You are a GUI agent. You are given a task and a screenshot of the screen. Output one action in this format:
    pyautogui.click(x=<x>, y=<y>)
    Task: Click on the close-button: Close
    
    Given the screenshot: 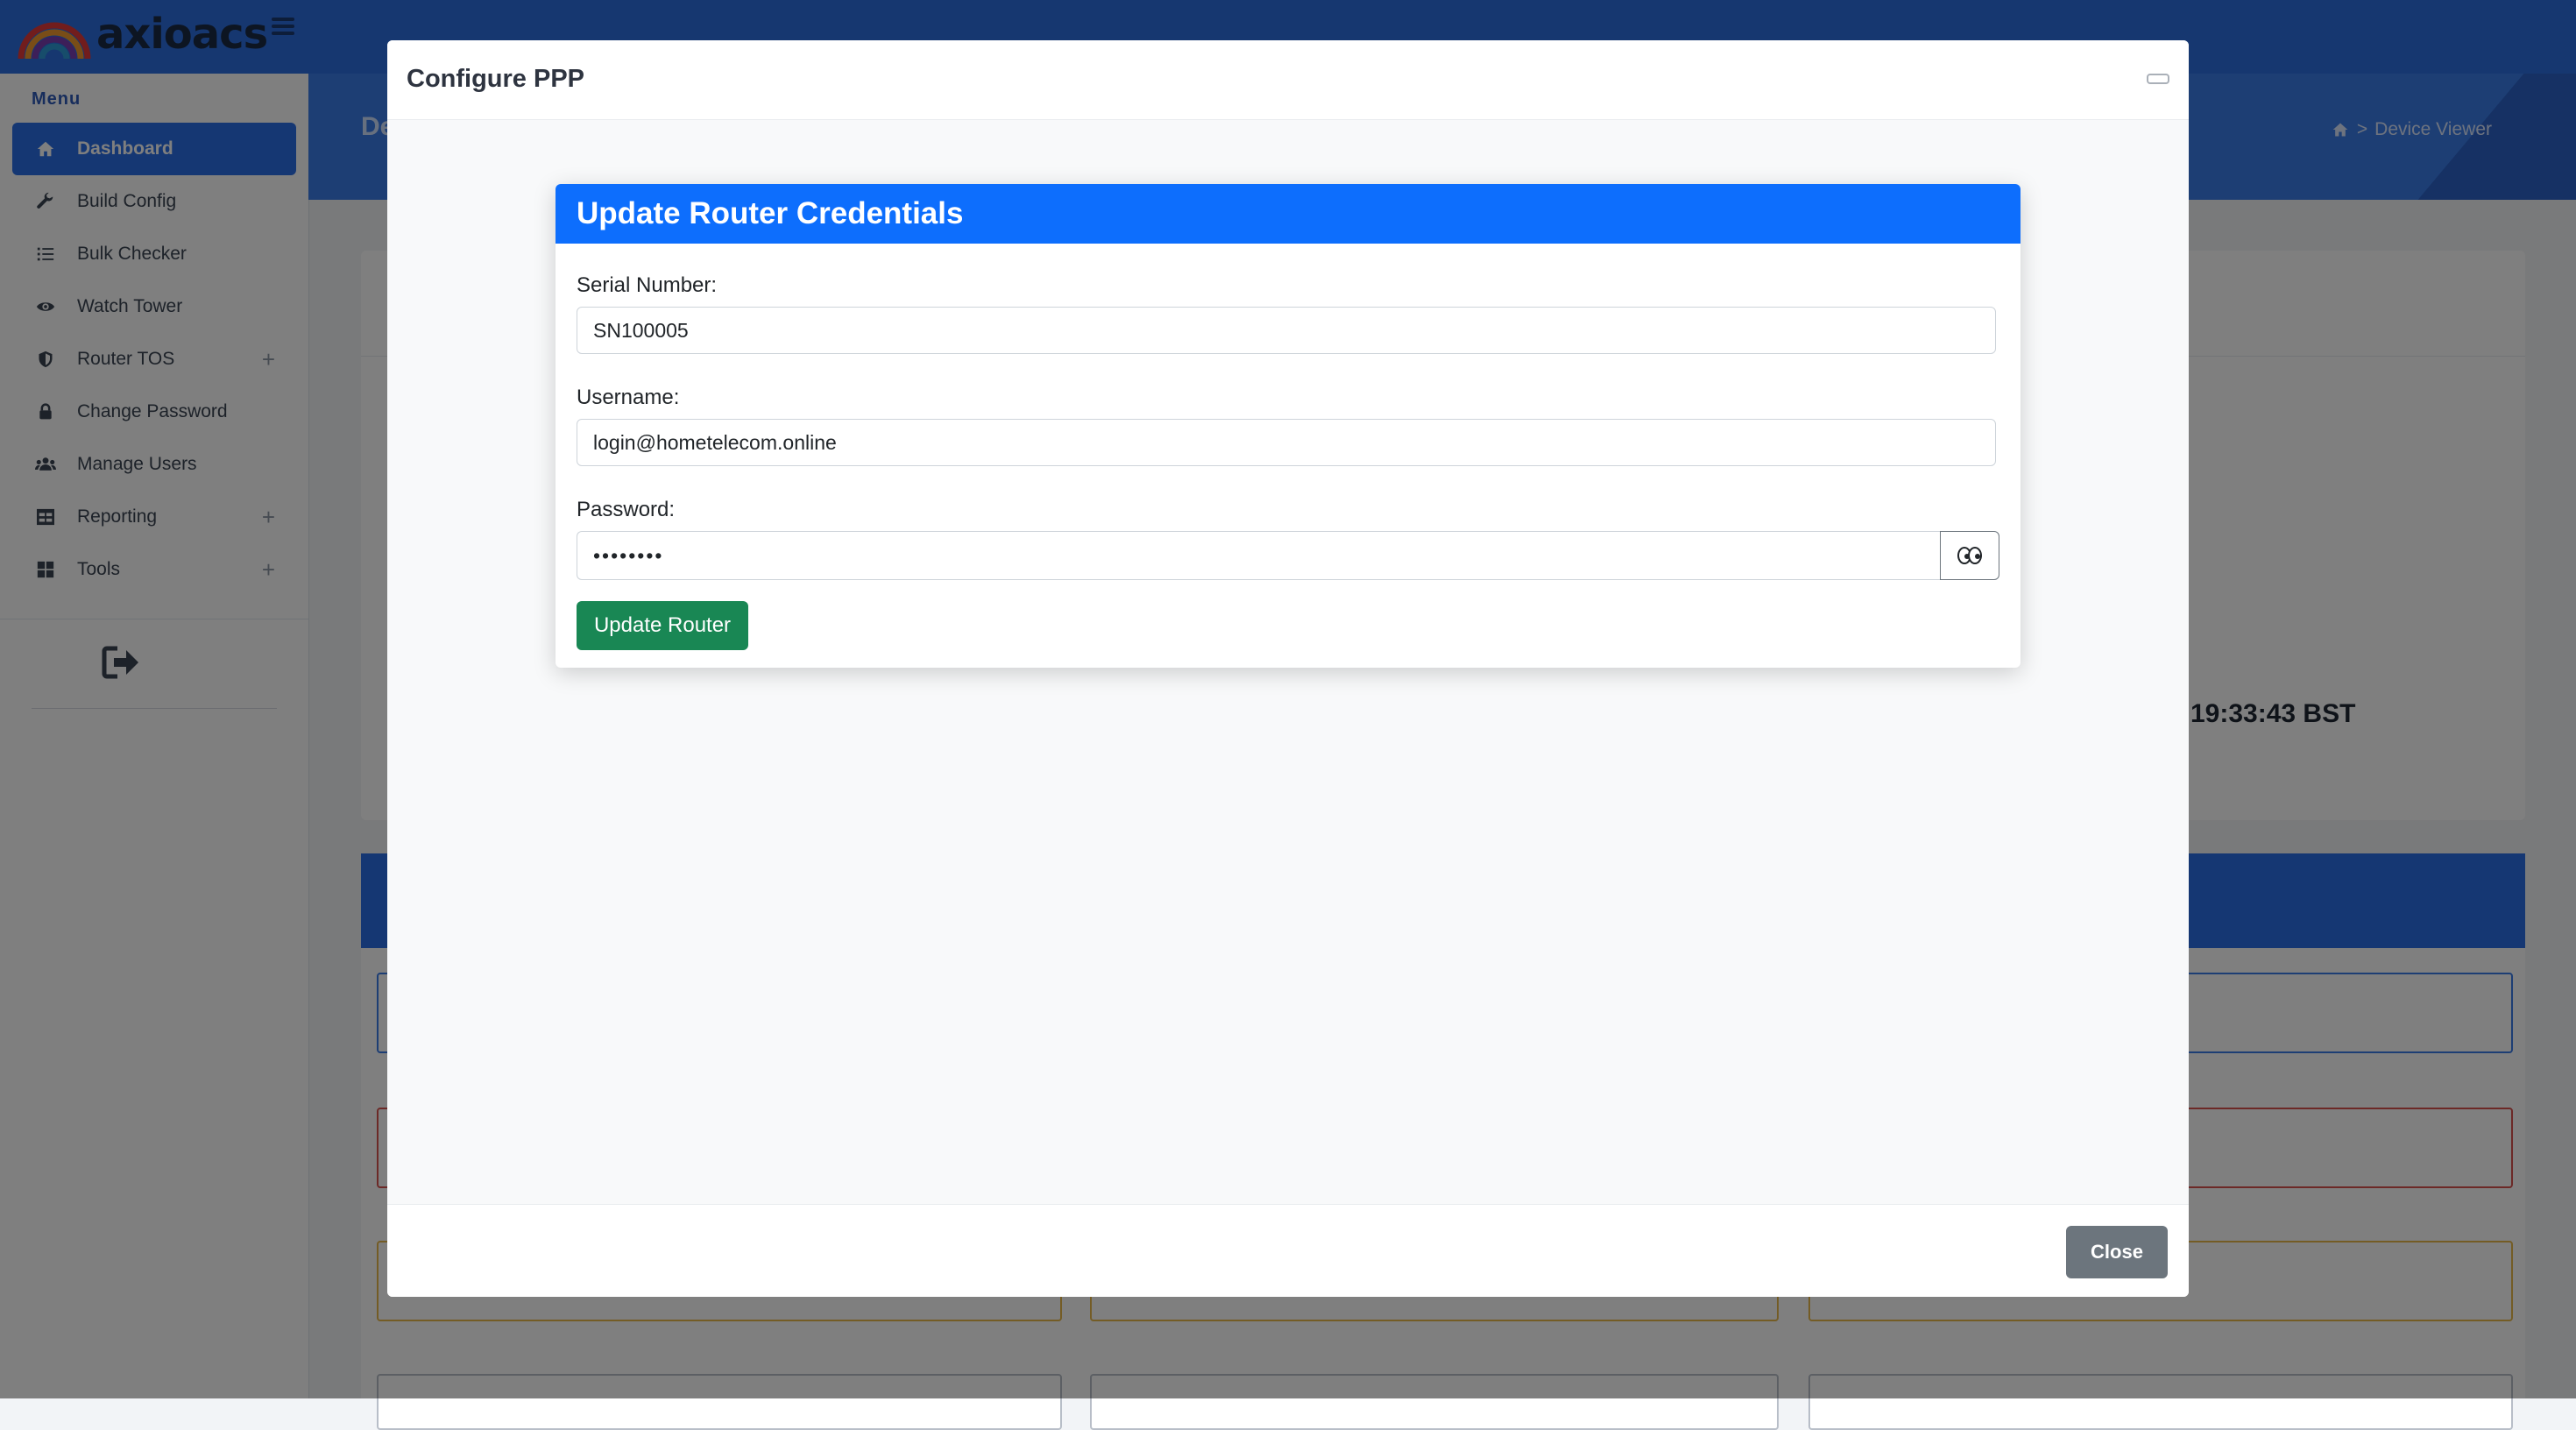 What is the action you would take?
    pyautogui.click(x=2117, y=1252)
    